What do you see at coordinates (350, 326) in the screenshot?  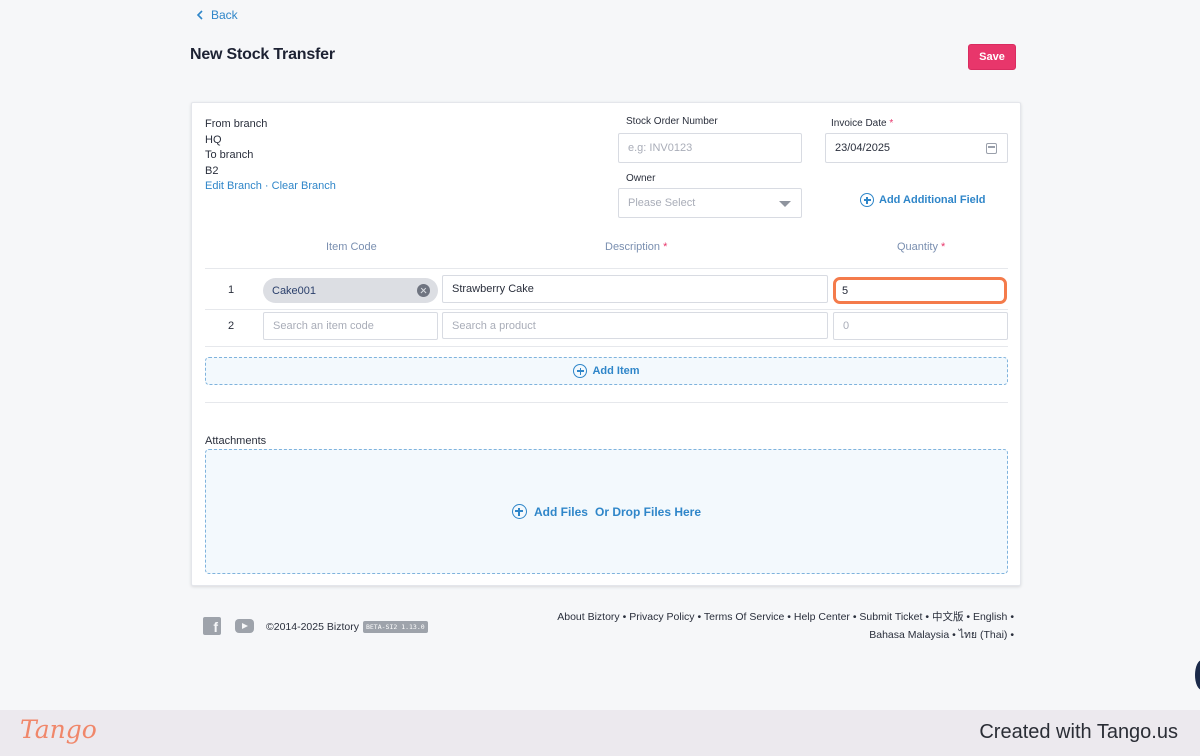 I see `item-code-search-input: Search an item code` at bounding box center [350, 326].